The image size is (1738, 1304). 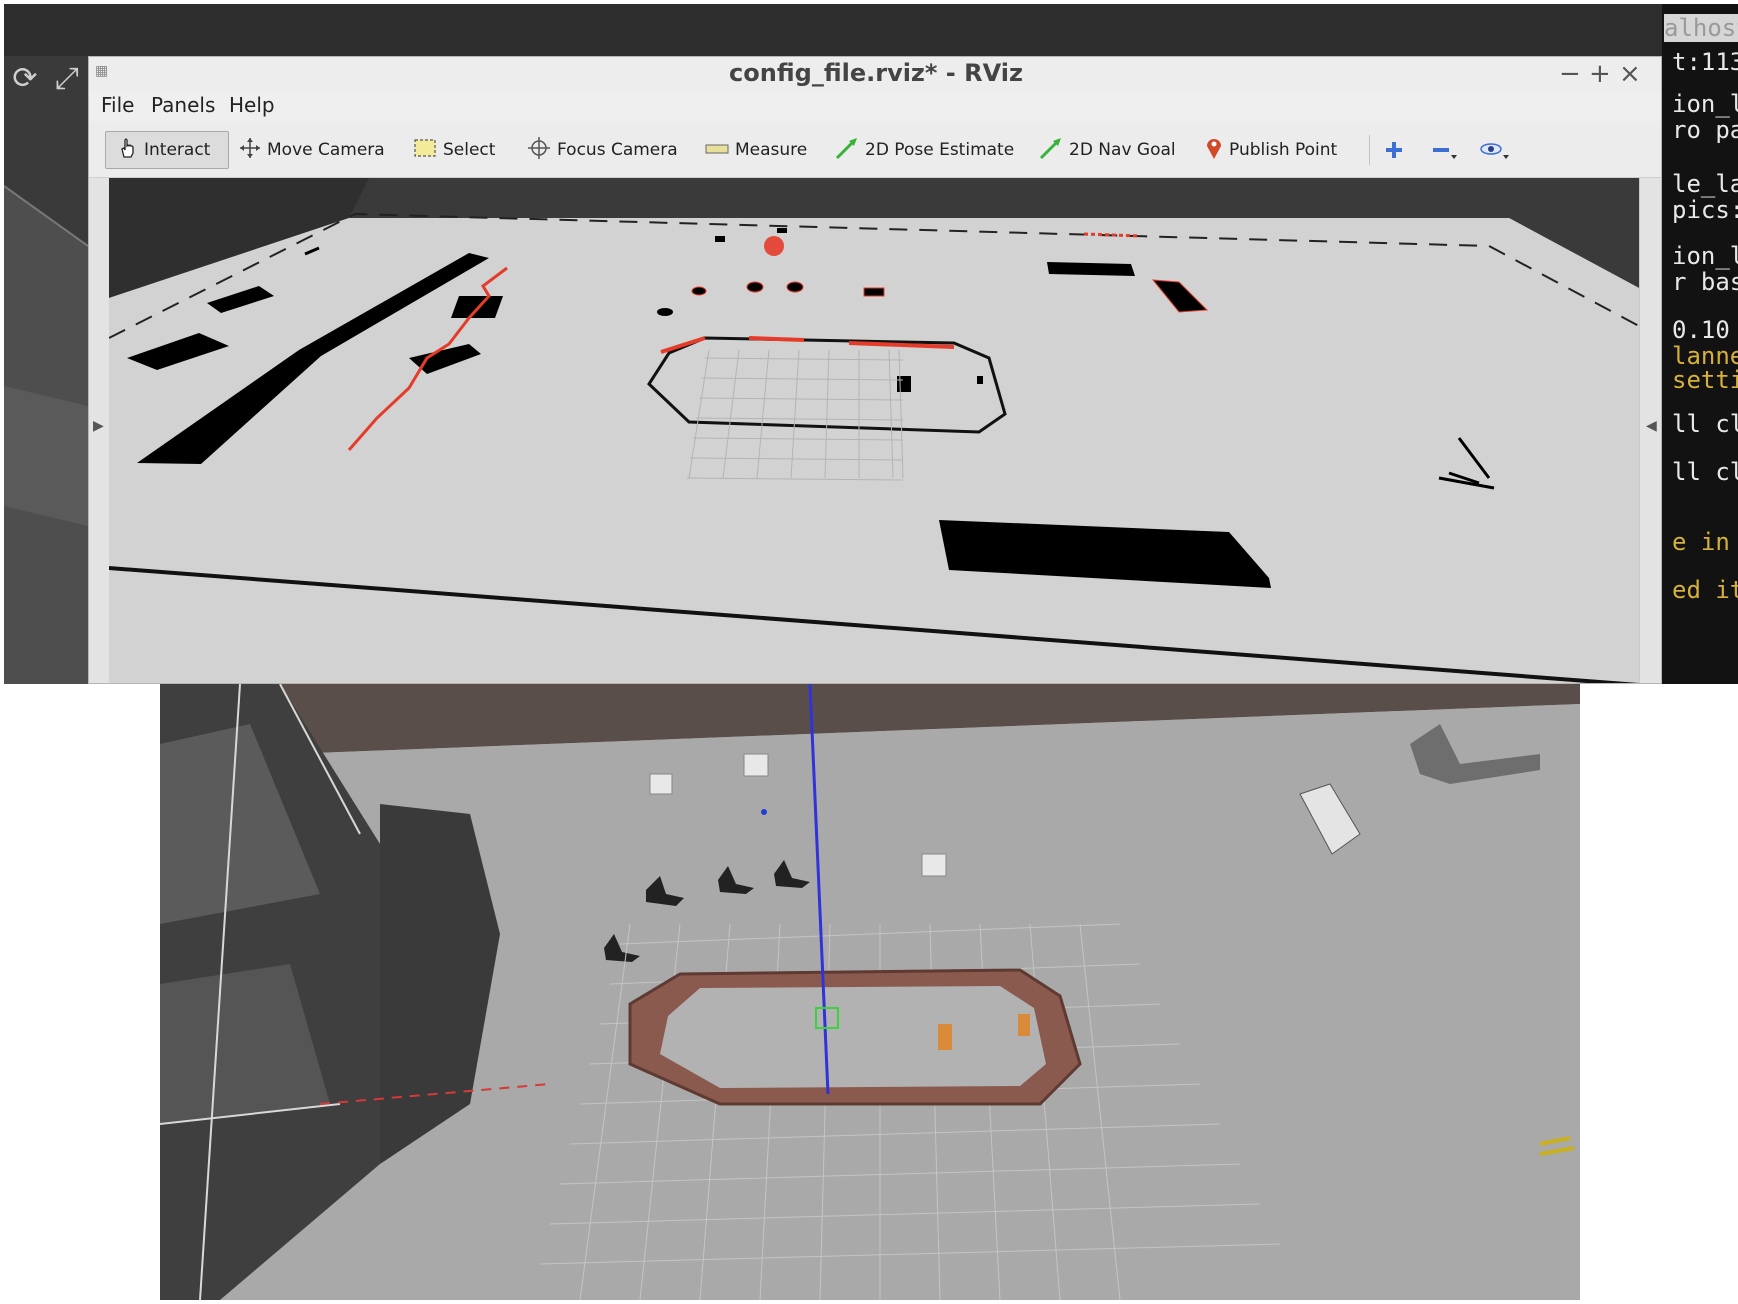 I want to click on window-title: config_file.rviz* - RViz, so click(x=876, y=73).